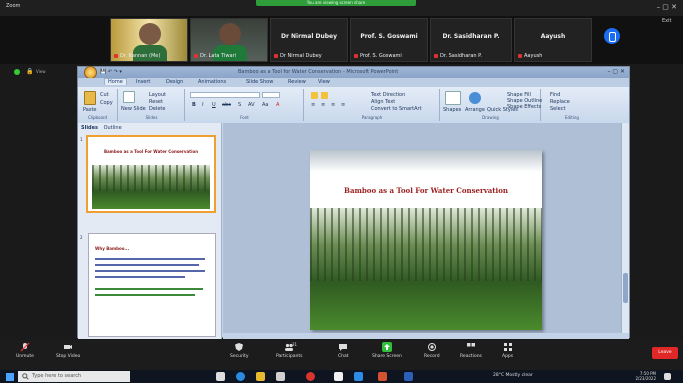 This screenshot has width=683, height=383. Describe the element at coordinates (616, 71) in the screenshot. I see `ppt-window-controls: – ▢ ✕` at that location.